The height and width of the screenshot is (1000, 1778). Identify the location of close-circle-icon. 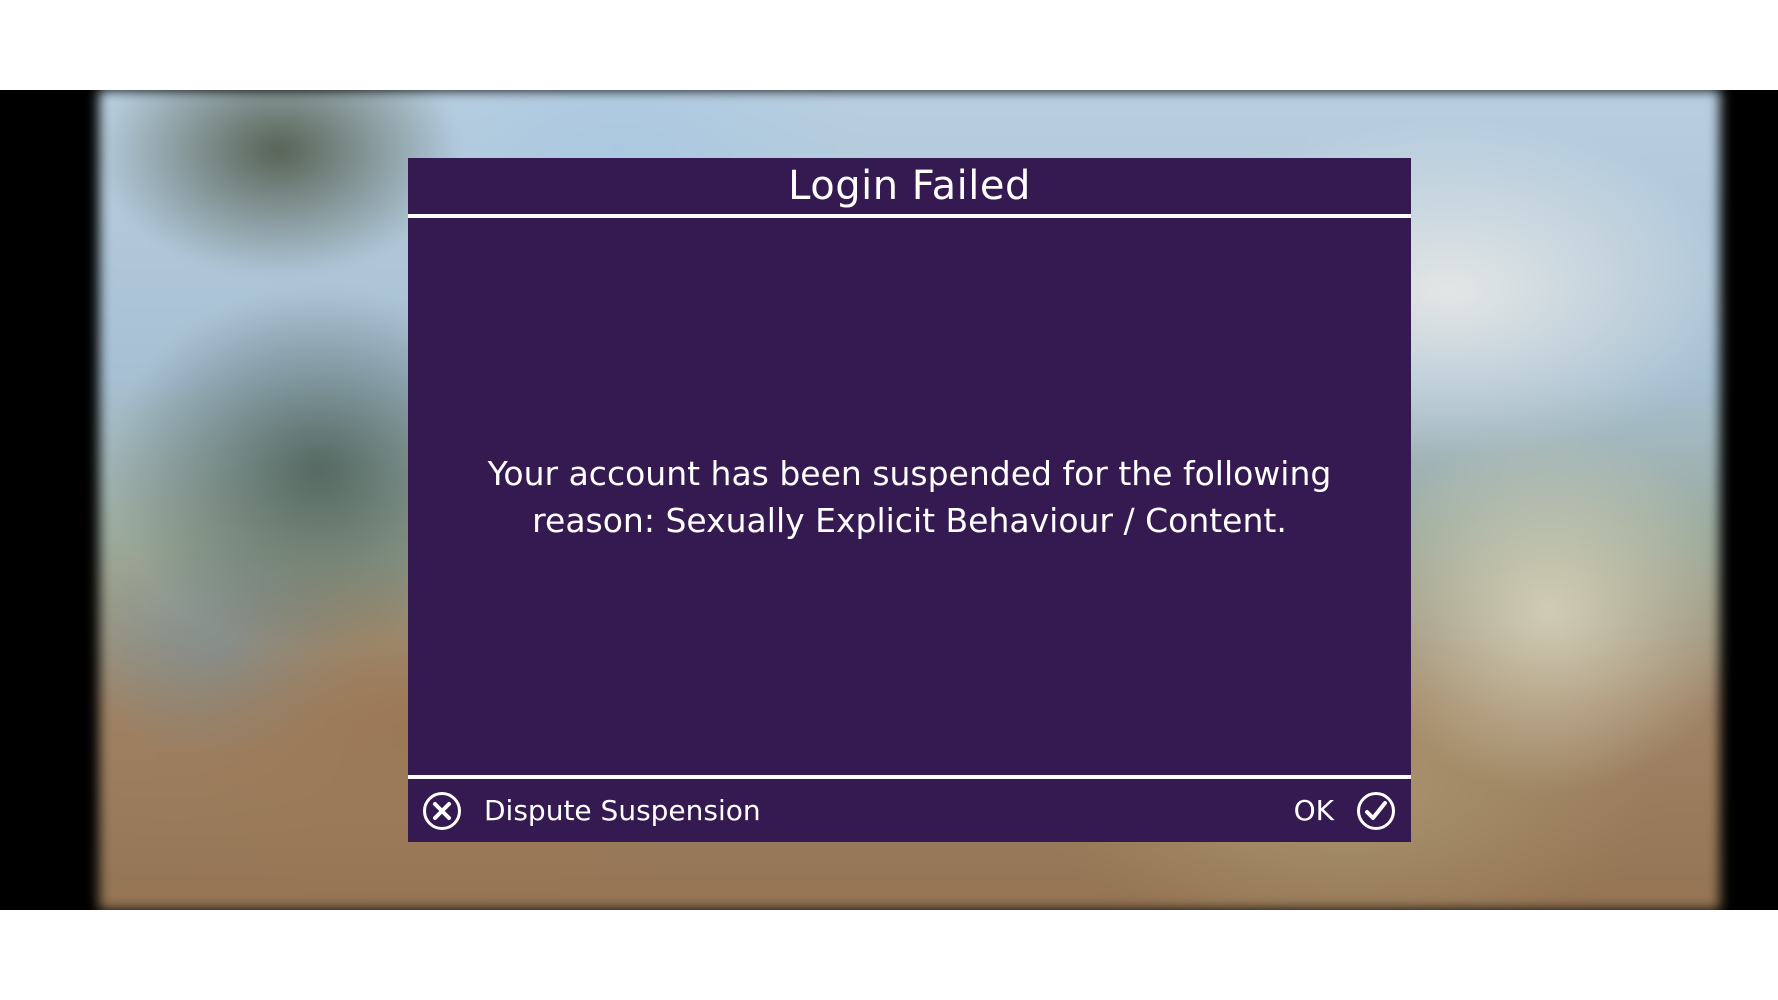
(442, 810).